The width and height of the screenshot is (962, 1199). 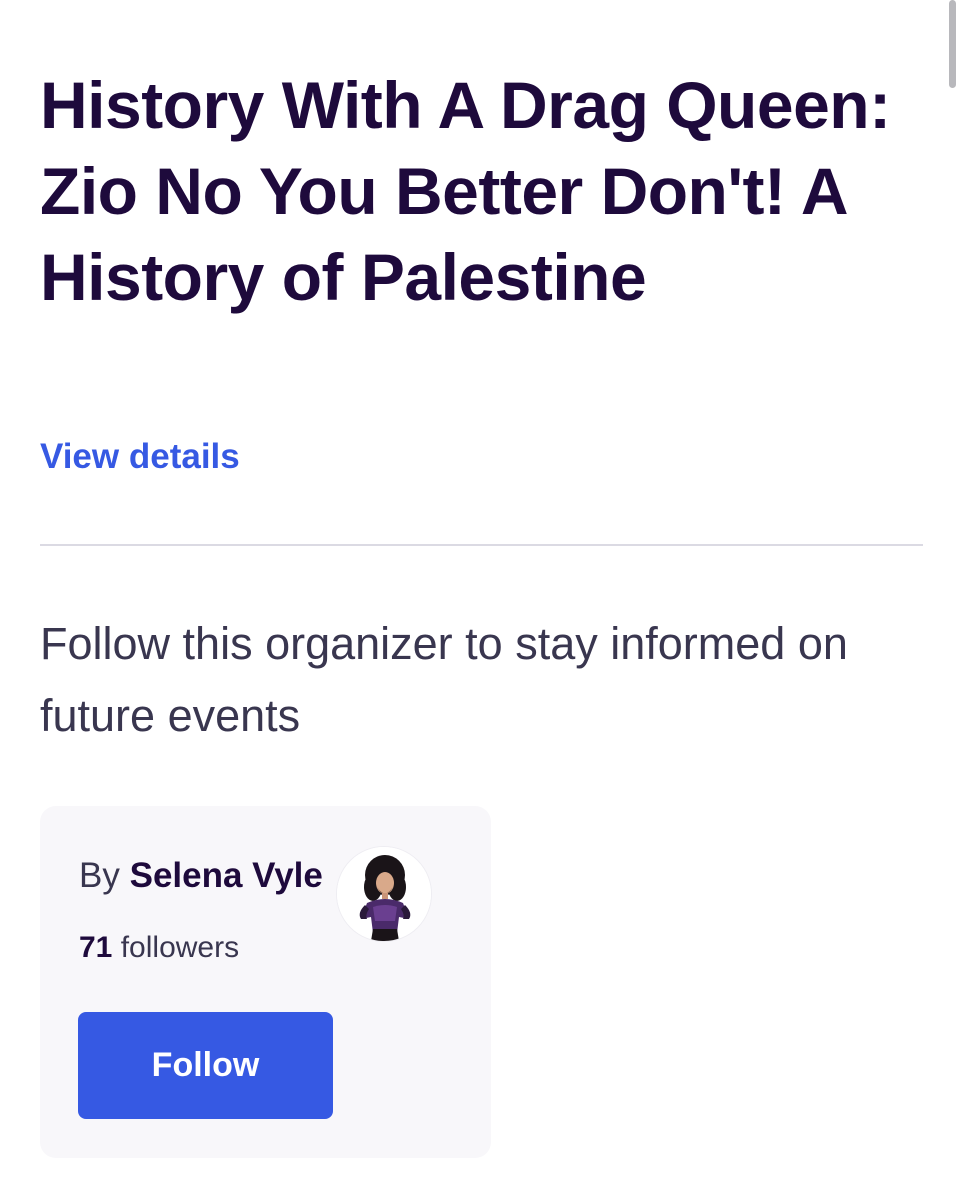 What do you see at coordinates (180, 947) in the screenshot?
I see `followers-label: followers` at bounding box center [180, 947].